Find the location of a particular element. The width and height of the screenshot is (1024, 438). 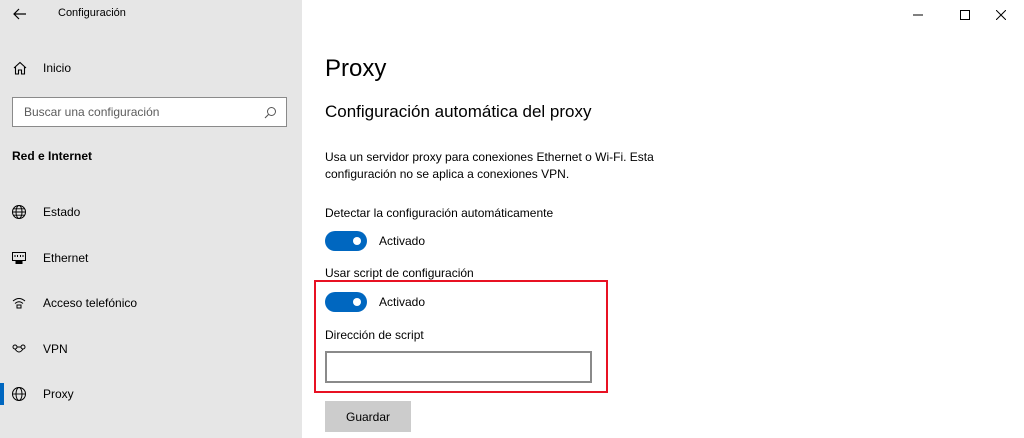

back-arrow-icon is located at coordinates (19, 14).